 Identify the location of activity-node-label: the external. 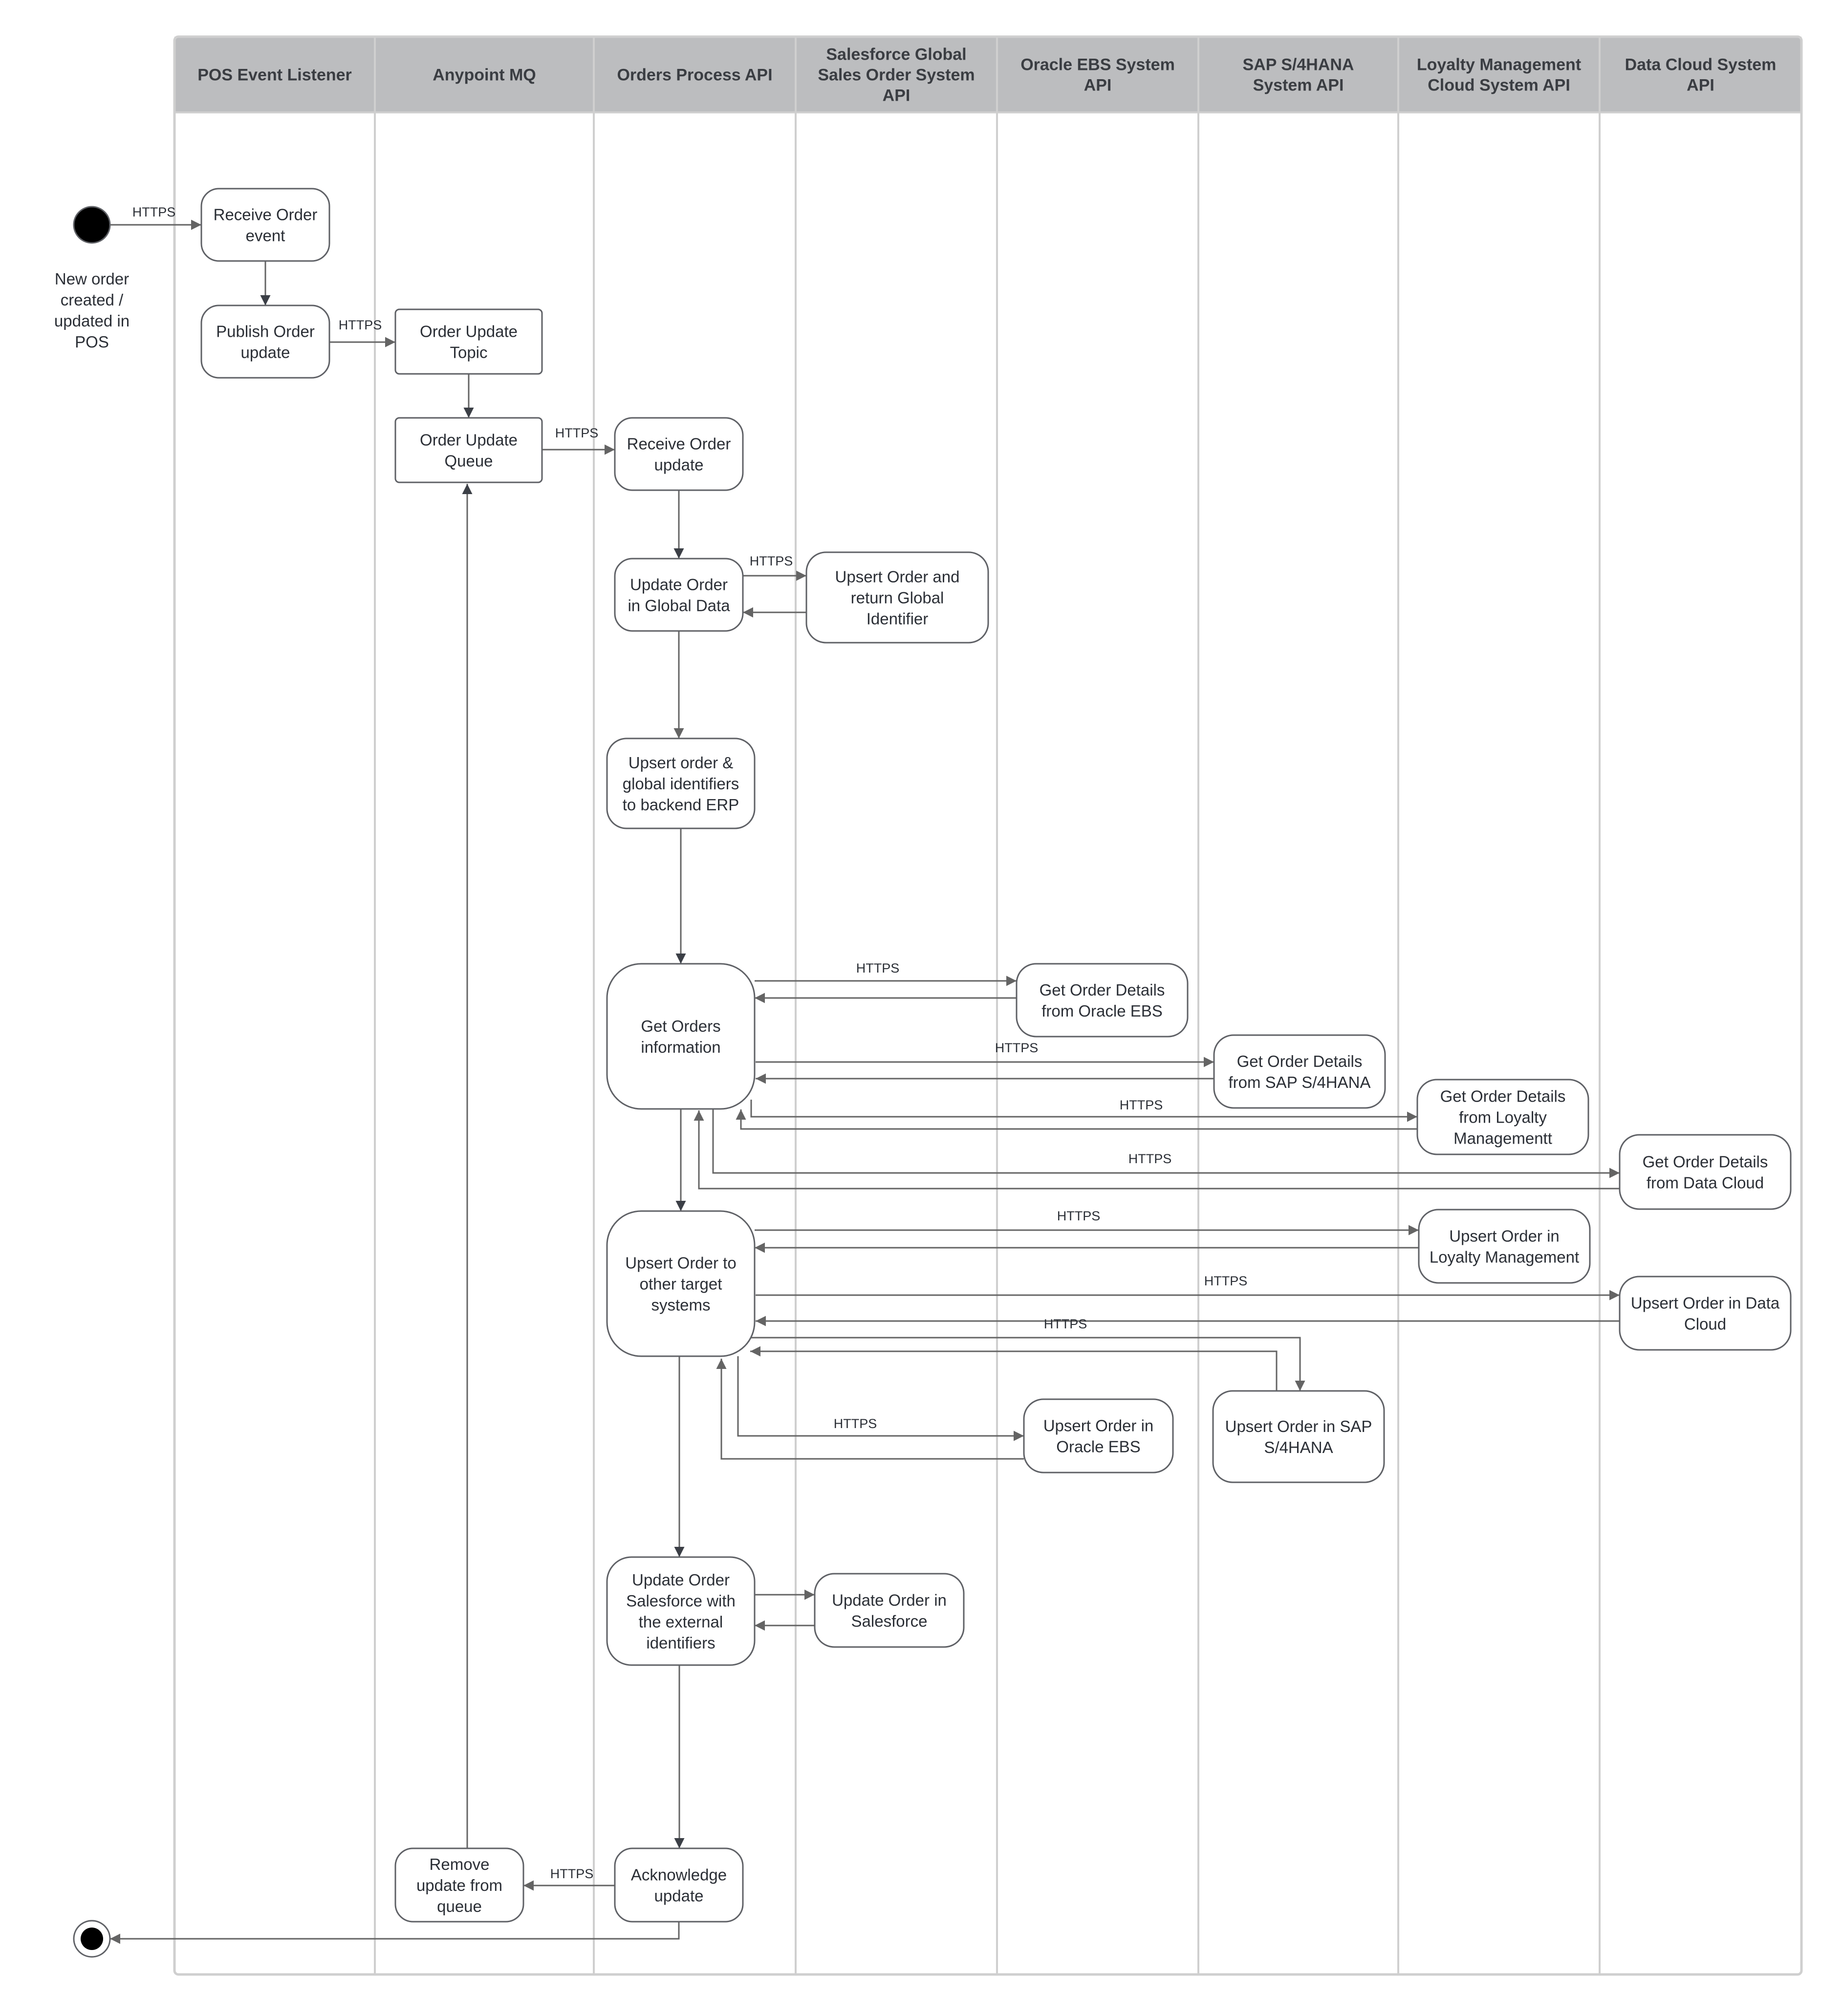
(681, 1622).